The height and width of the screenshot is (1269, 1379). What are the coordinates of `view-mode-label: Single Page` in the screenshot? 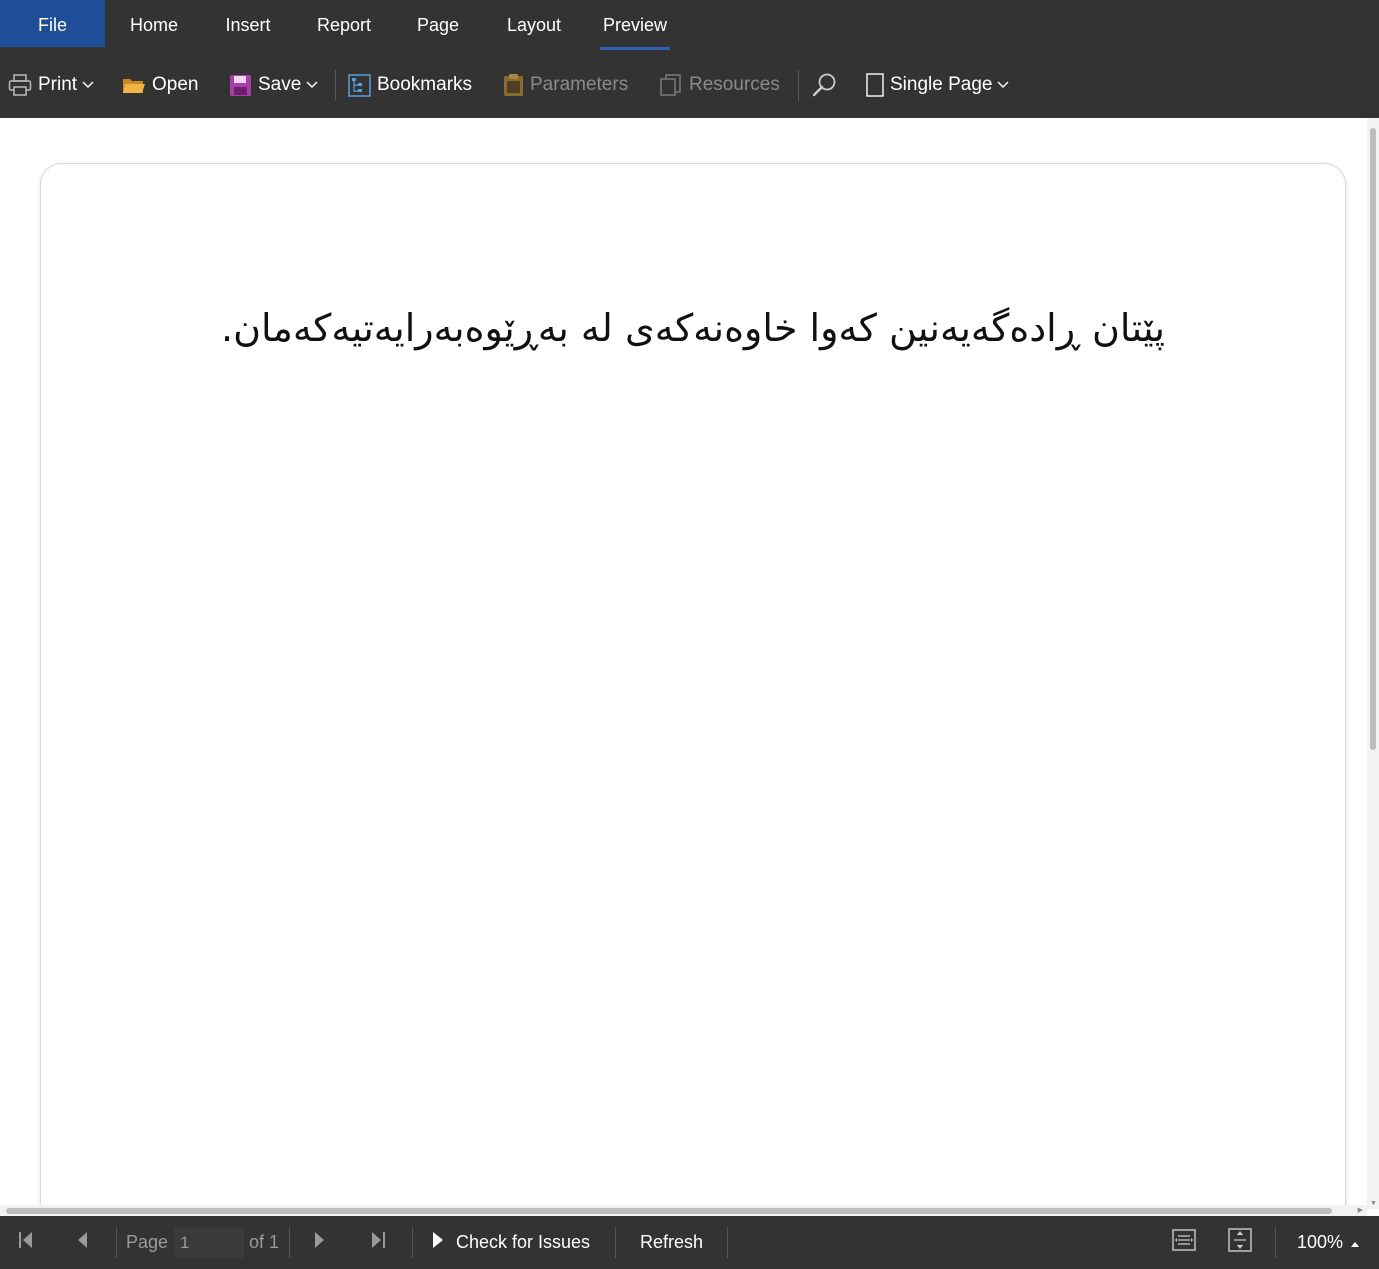 It's located at (941, 84).